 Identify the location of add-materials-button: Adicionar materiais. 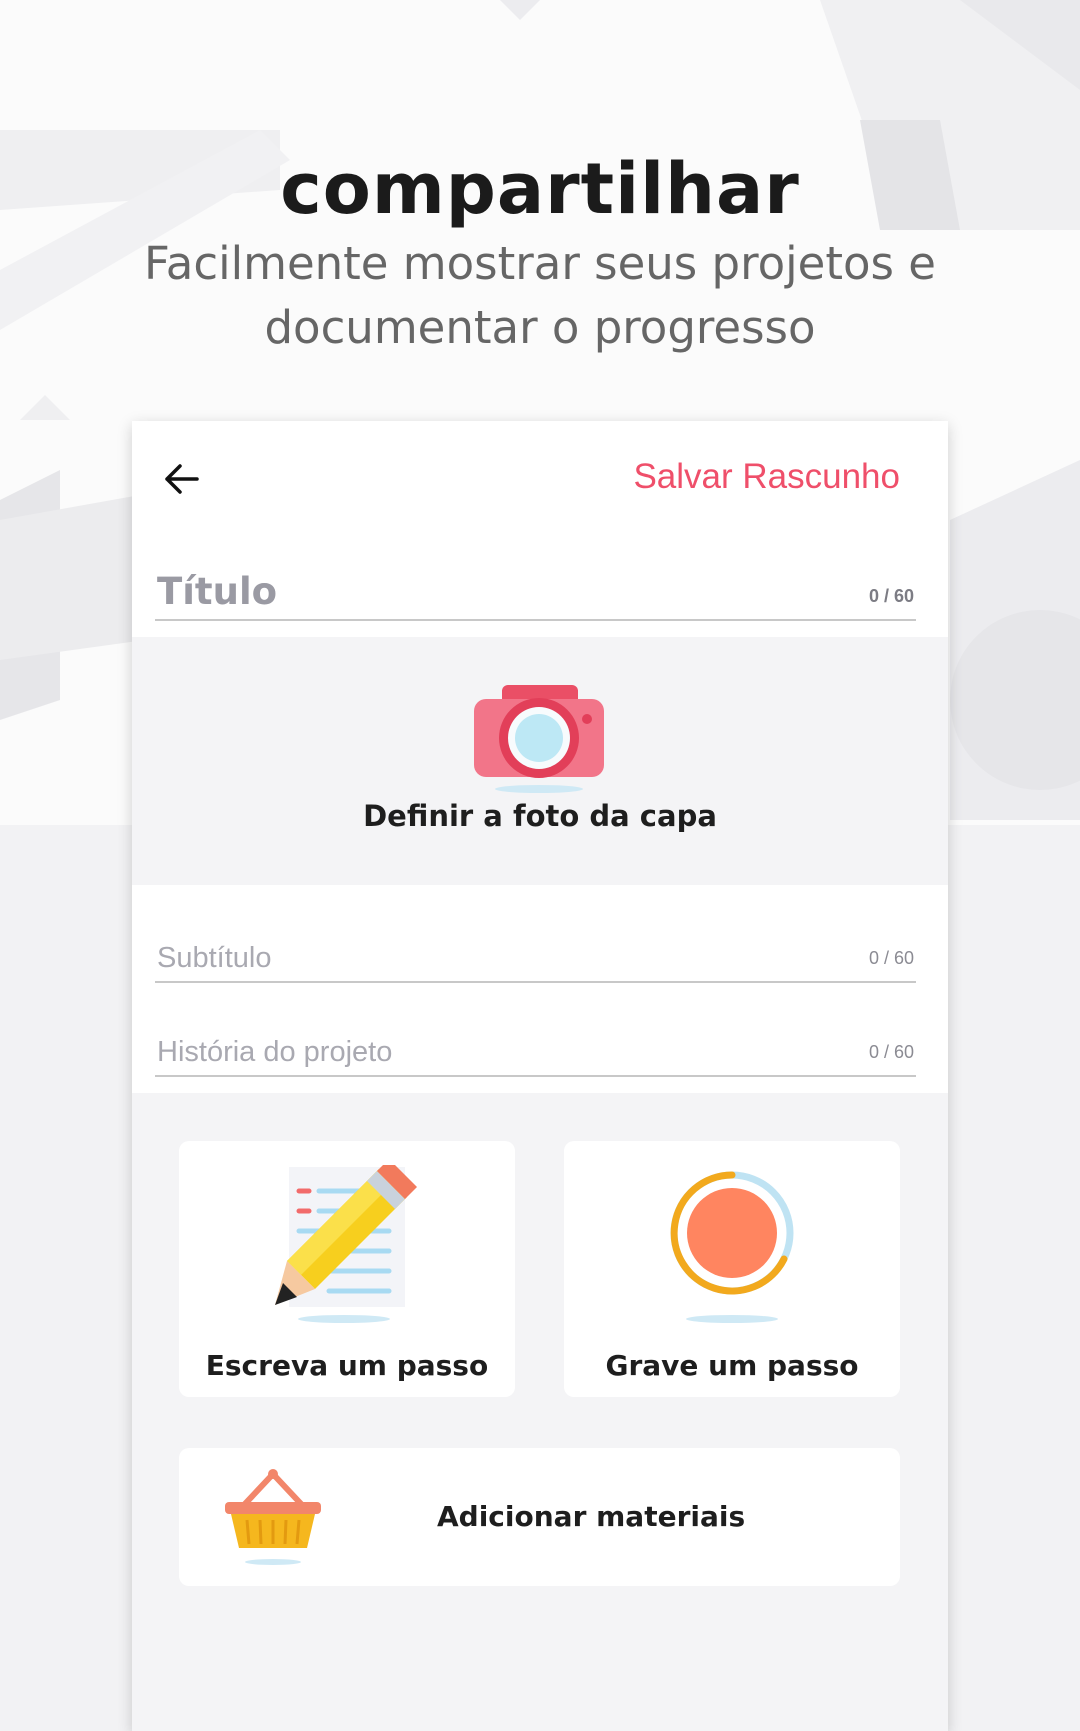
(539, 1517).